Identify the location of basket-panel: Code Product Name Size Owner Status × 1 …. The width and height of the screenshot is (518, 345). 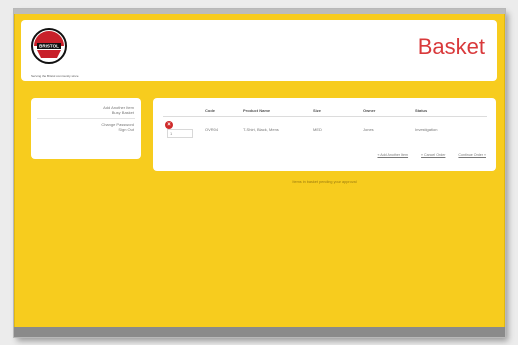
(324, 134).